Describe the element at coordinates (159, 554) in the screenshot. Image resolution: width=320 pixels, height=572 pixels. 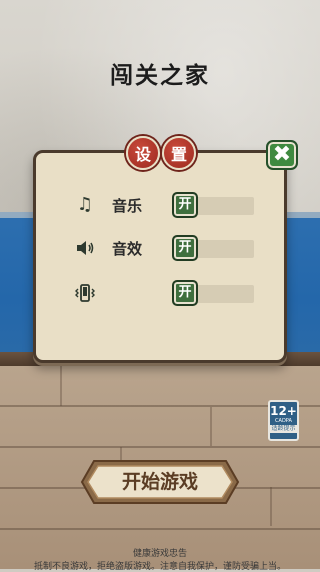
I see `health-notice-title: 健康游戏忠告` at that location.